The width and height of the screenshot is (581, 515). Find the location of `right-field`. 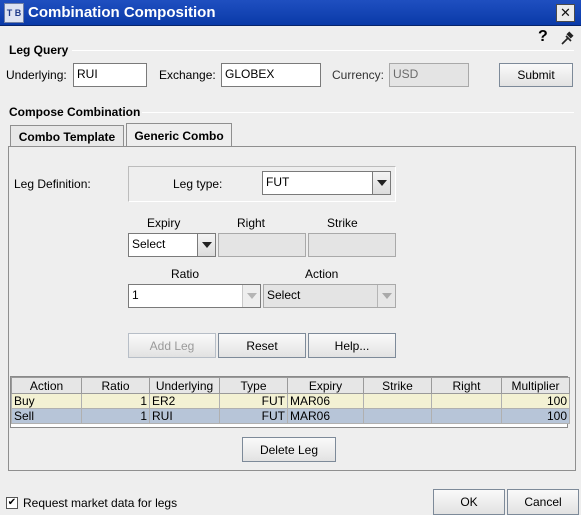

right-field is located at coordinates (262, 245).